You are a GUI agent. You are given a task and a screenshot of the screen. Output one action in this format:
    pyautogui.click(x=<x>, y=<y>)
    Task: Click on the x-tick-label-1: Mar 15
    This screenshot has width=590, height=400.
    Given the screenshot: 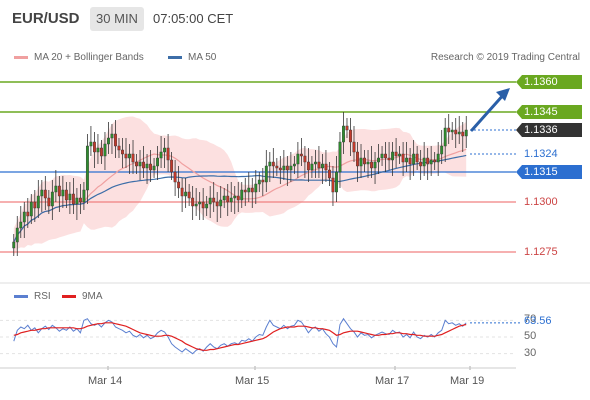 What is the action you would take?
    pyautogui.click(x=252, y=381)
    